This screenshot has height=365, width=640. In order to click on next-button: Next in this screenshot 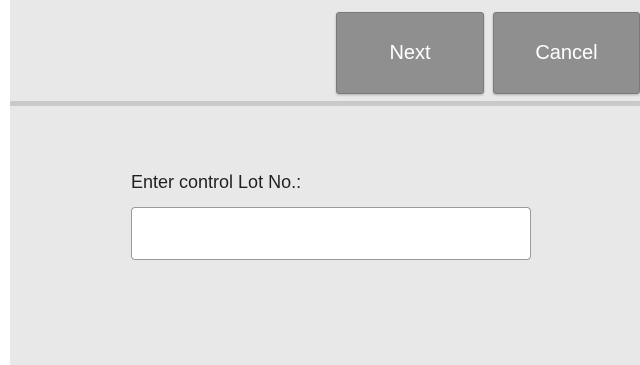, I will do `click(410, 53)`.